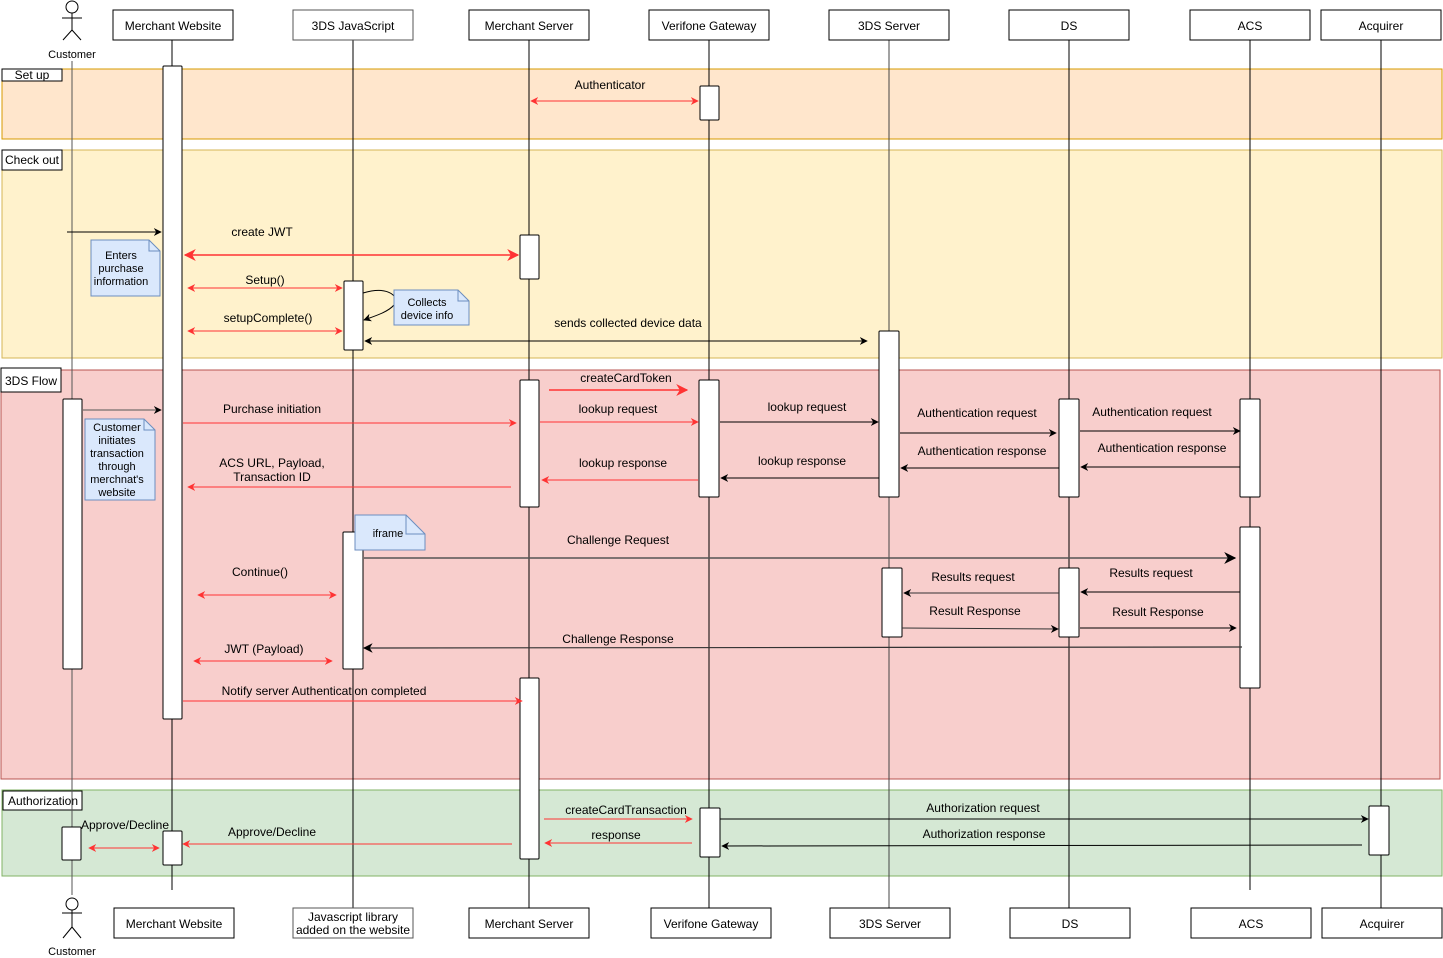 The image size is (1443, 958). I want to click on message-label: Authorization response, so click(984, 834).